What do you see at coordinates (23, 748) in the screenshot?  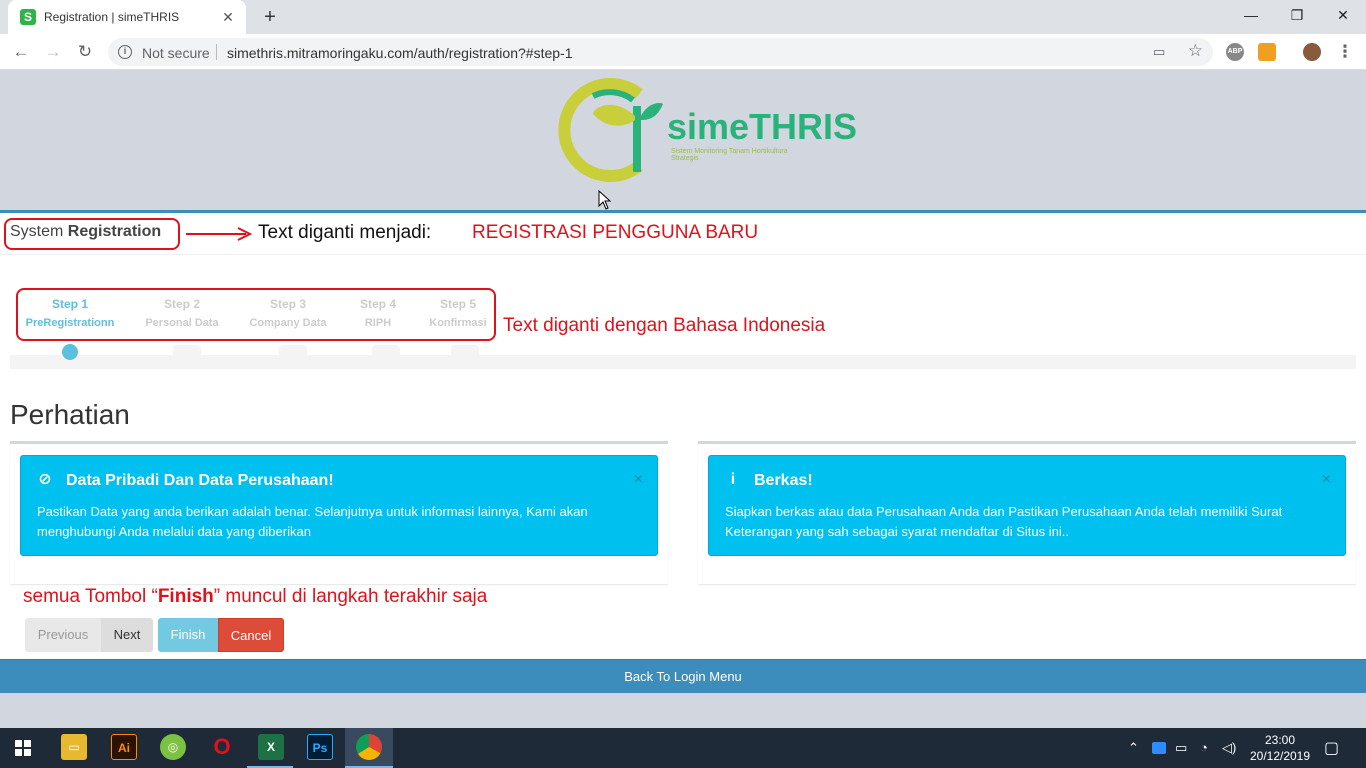 I see `windows-start-icon` at bounding box center [23, 748].